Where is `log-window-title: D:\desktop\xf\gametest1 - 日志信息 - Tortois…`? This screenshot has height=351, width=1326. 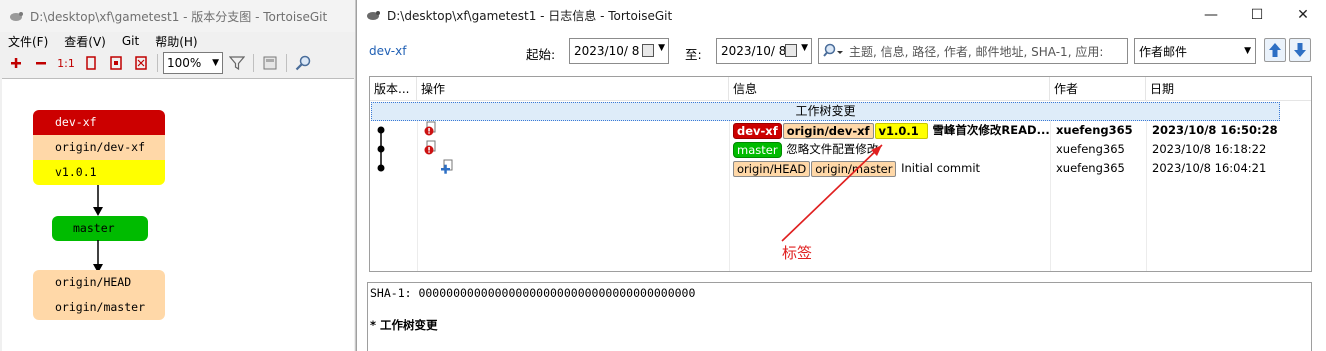 log-window-title: D:\desktop\xf\gametest1 - 日志信息 - Tortois… is located at coordinates (530, 15).